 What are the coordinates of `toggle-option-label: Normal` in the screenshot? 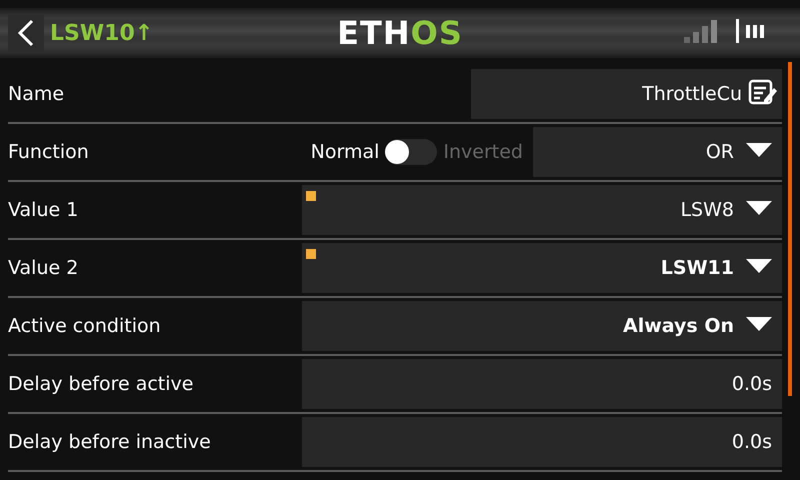 It's located at (345, 152).